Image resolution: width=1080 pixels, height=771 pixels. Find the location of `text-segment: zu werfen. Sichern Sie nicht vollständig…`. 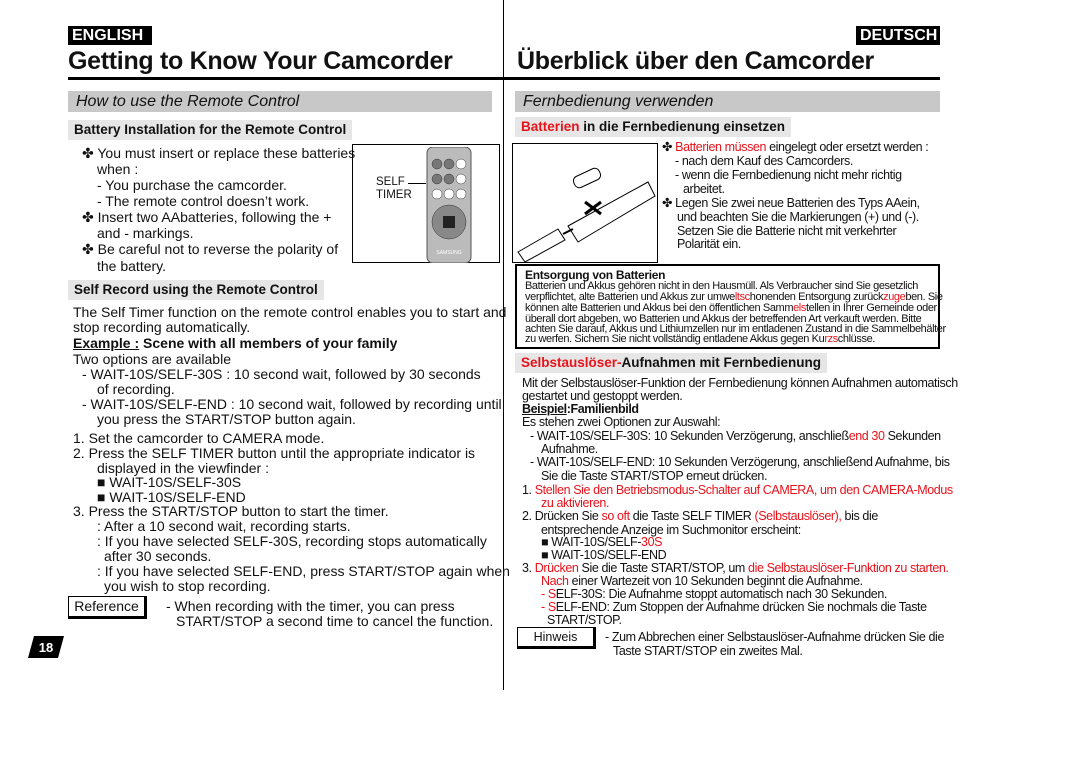

text-segment: zu werfen. Sichern Sie nicht vollständig… is located at coordinates (675, 339).